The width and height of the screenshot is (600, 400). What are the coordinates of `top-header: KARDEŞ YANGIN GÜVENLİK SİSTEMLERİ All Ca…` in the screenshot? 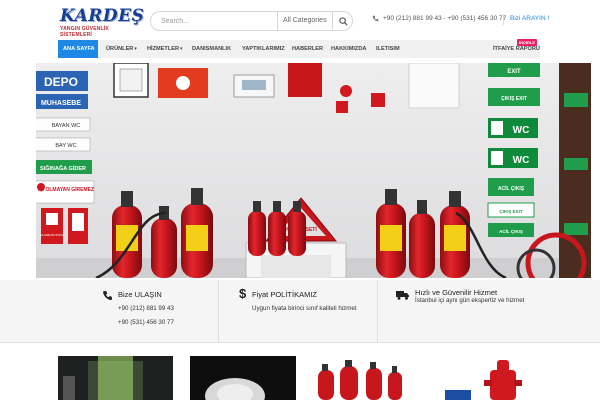 It's located at (300, 20).